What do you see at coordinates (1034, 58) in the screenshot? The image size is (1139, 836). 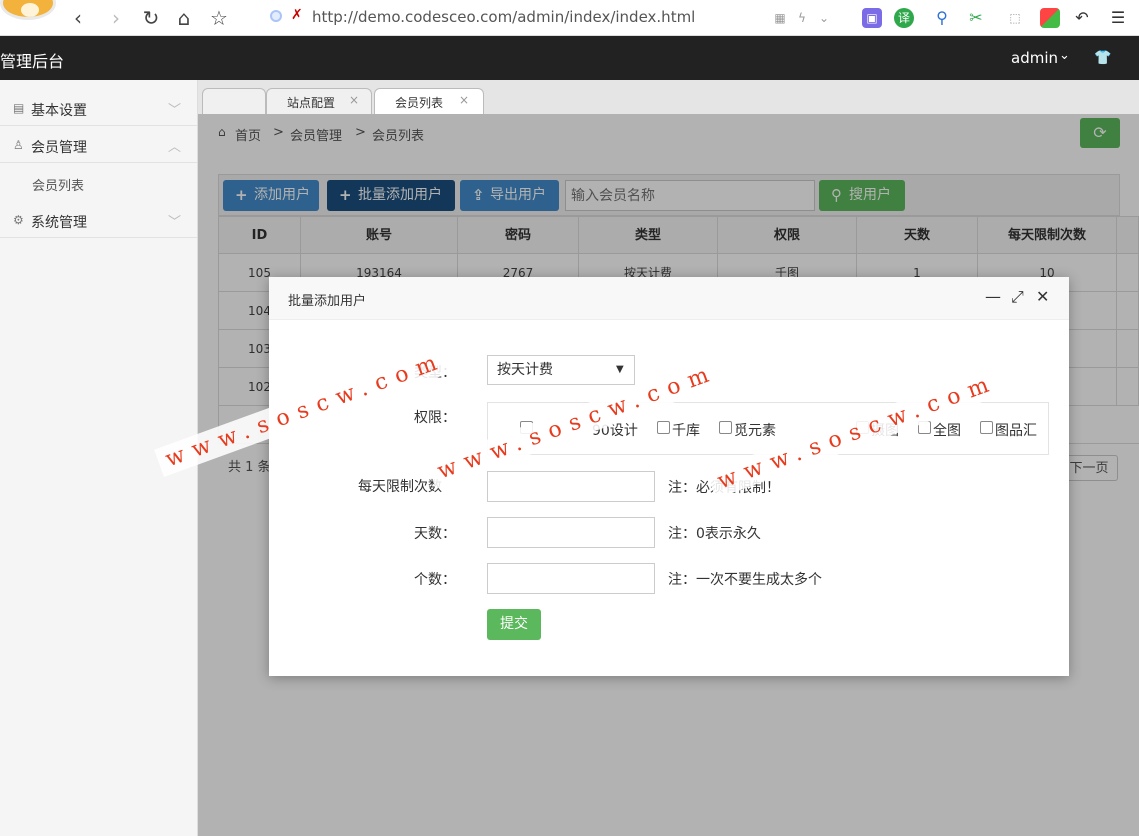 I see `user-menu: admin` at bounding box center [1034, 58].